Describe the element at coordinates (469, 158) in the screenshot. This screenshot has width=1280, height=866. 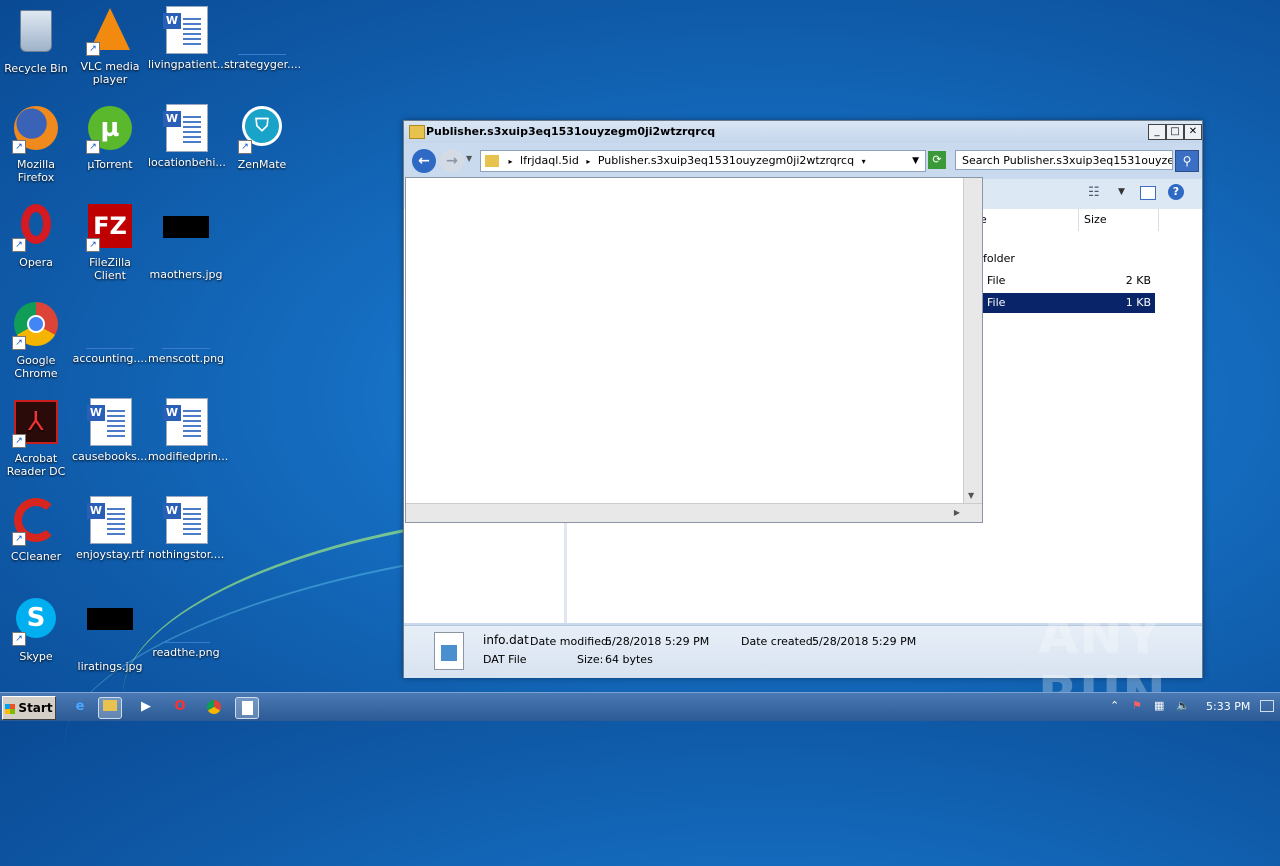
I see `chevron-down-icon: ▼` at that location.